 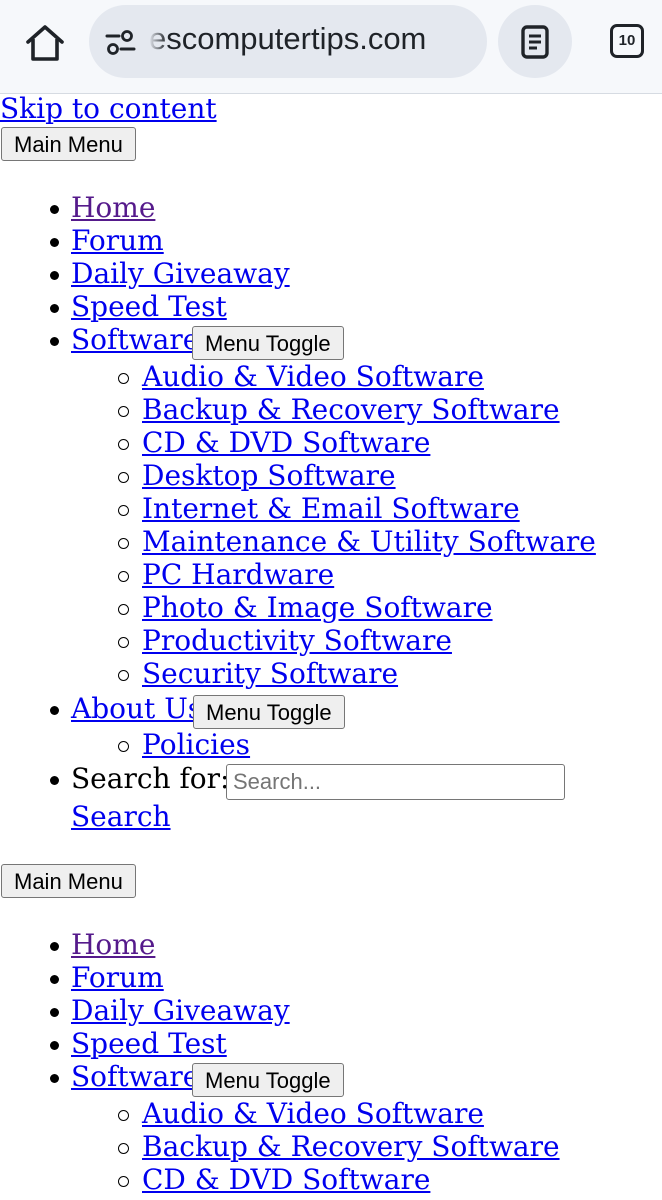 What do you see at coordinates (351, 1147) in the screenshot?
I see `nav-sub-backup-2: Backup & Recovery Software` at bounding box center [351, 1147].